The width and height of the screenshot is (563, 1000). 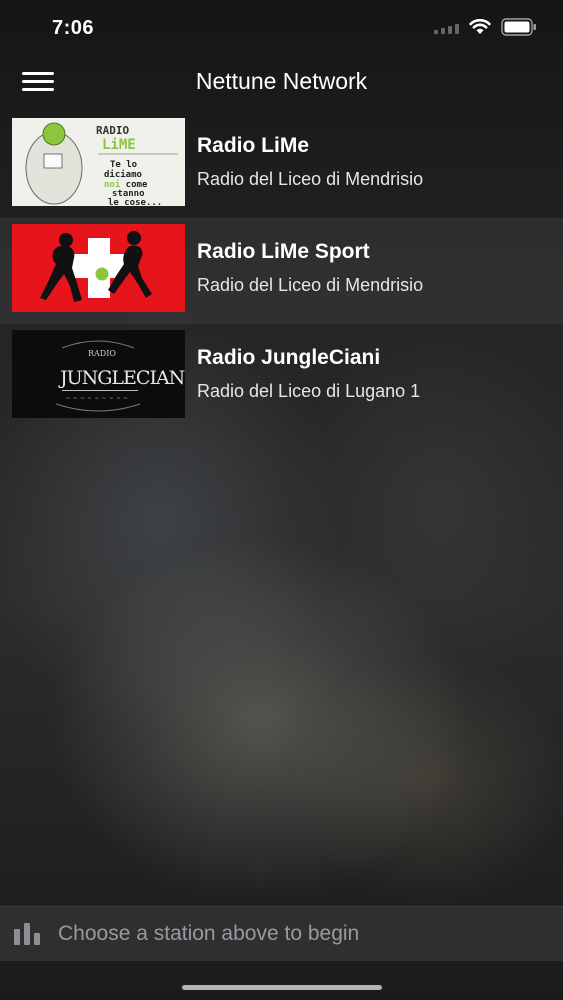 I want to click on status-time: 7:06, so click(x=73, y=28).